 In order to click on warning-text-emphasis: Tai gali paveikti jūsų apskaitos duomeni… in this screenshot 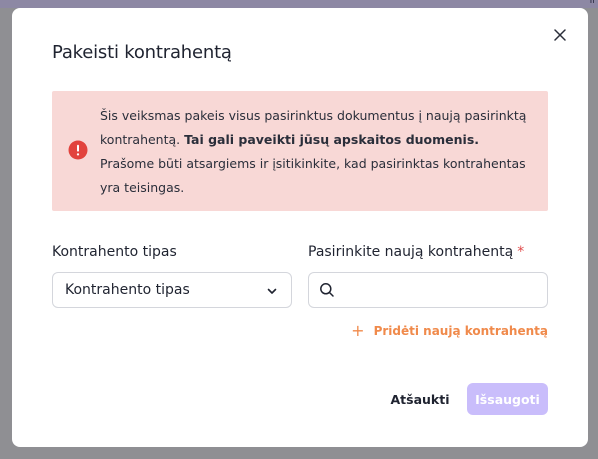, I will do `click(332, 139)`.